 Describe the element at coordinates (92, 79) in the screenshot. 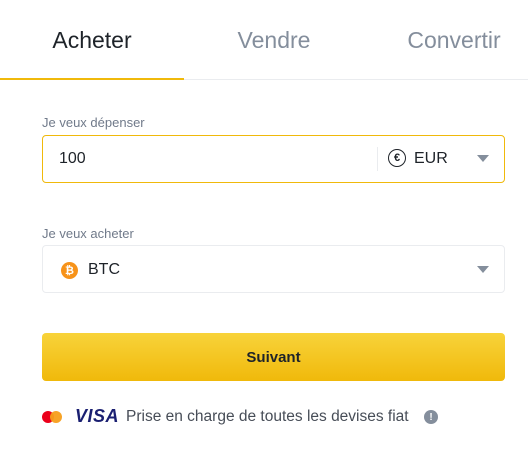

I see `active-tab-indicator` at that location.